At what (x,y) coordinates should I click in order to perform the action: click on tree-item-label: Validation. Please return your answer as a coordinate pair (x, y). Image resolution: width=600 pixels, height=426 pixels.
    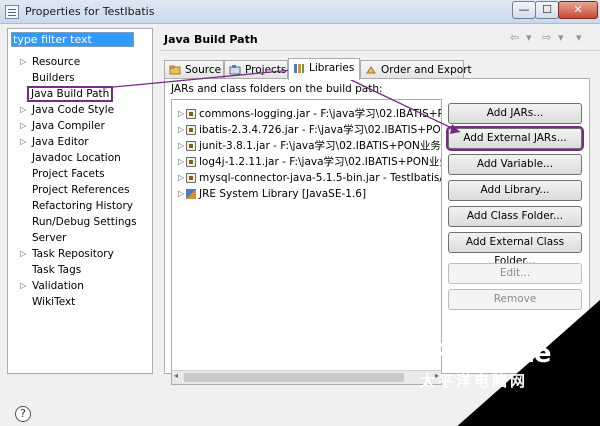
    Looking at the image, I should click on (58, 286).